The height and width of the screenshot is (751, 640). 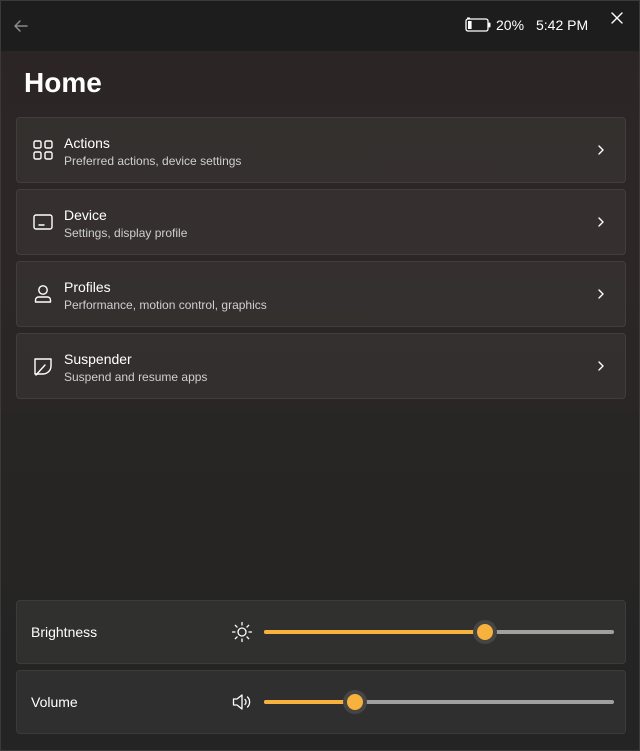 I want to click on brightness-label: Brightness, so click(x=64, y=632).